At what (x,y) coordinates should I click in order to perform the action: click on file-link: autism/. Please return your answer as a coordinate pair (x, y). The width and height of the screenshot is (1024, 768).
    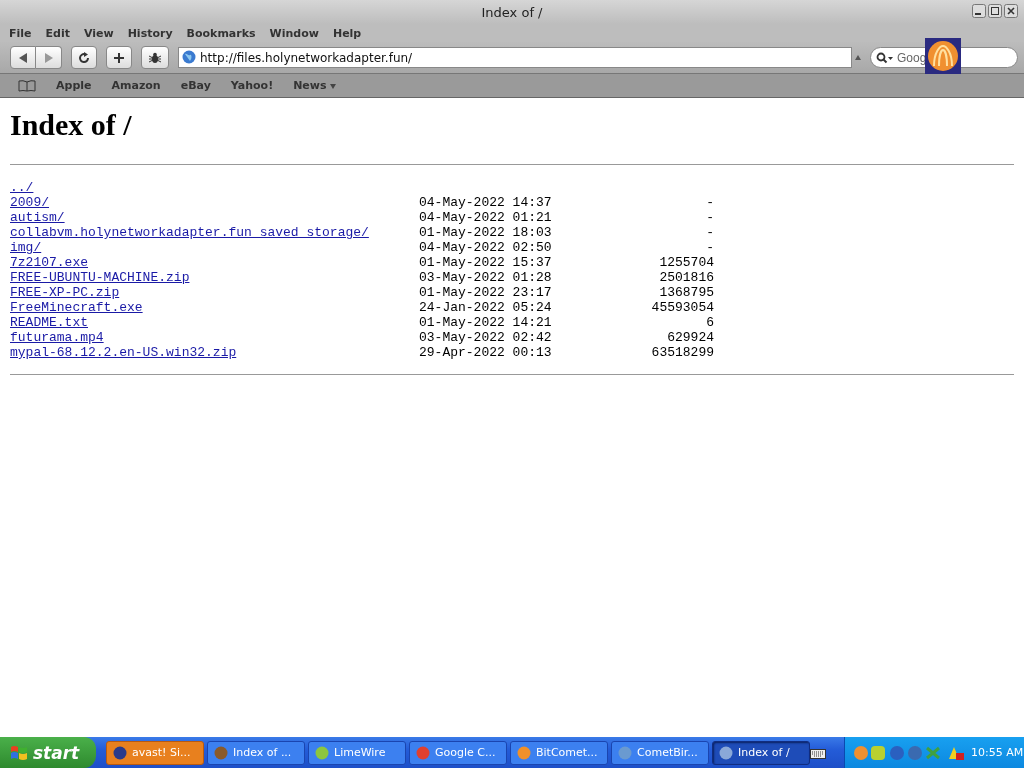
    Looking at the image, I should click on (37, 217).